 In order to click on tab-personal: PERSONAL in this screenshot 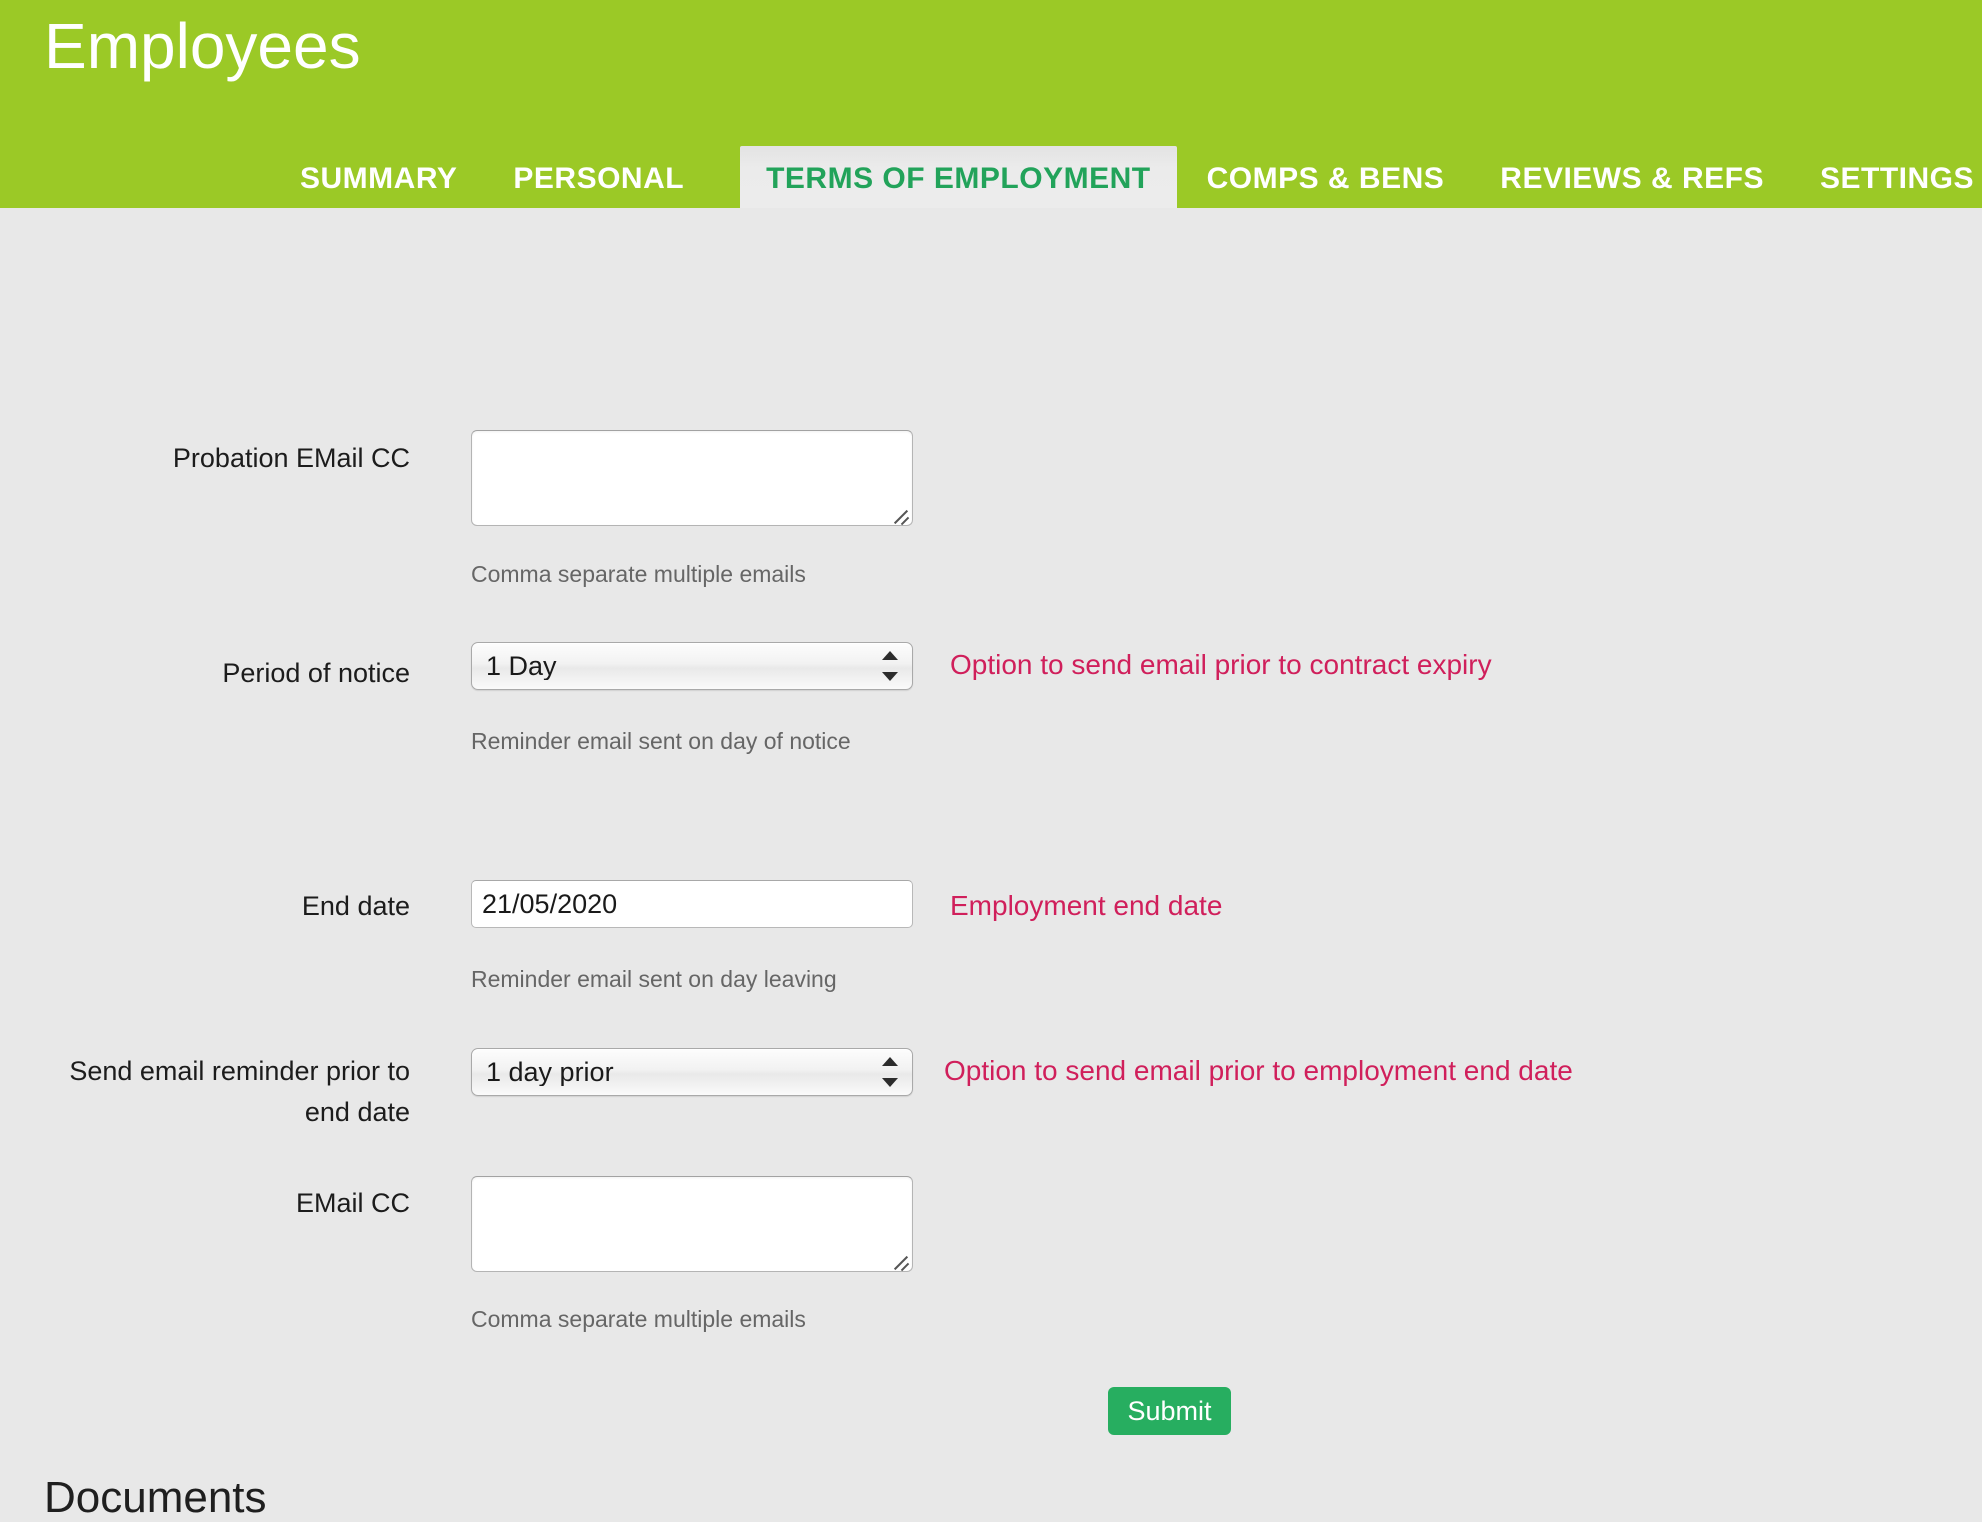, I will do `click(598, 186)`.